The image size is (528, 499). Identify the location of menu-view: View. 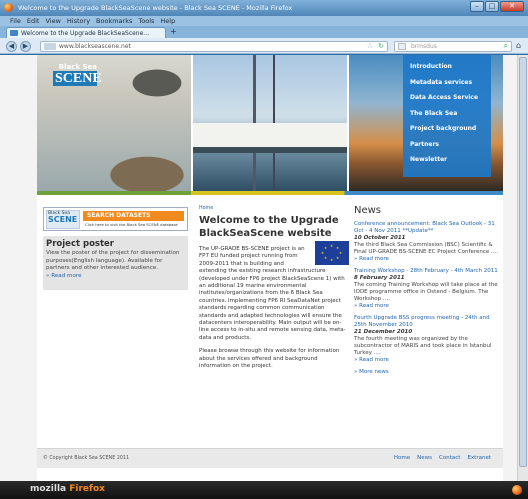
(52, 21).